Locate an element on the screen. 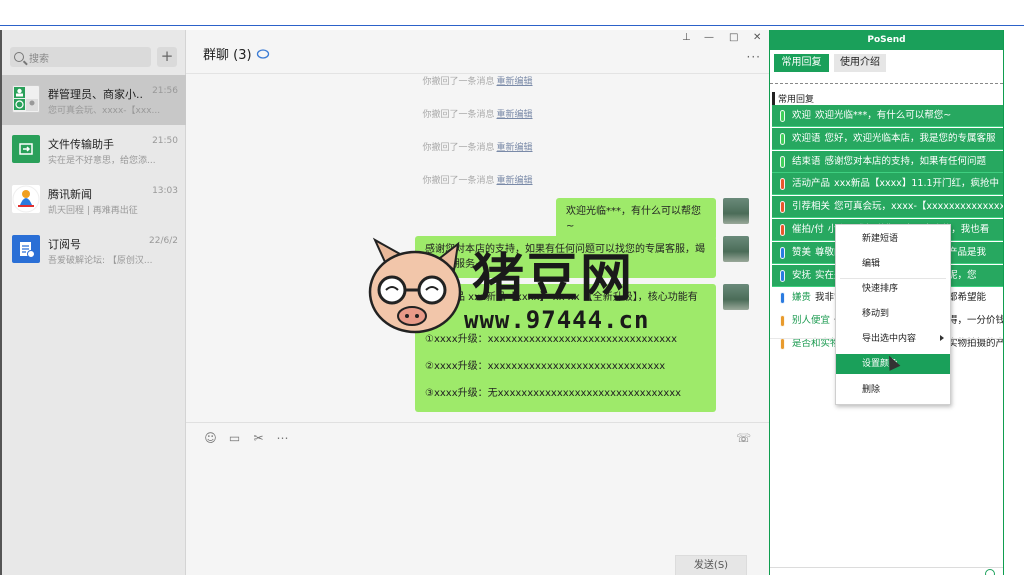 This screenshot has height=575, width=1024. search-placeholder: 搜索 is located at coordinates (39, 59).